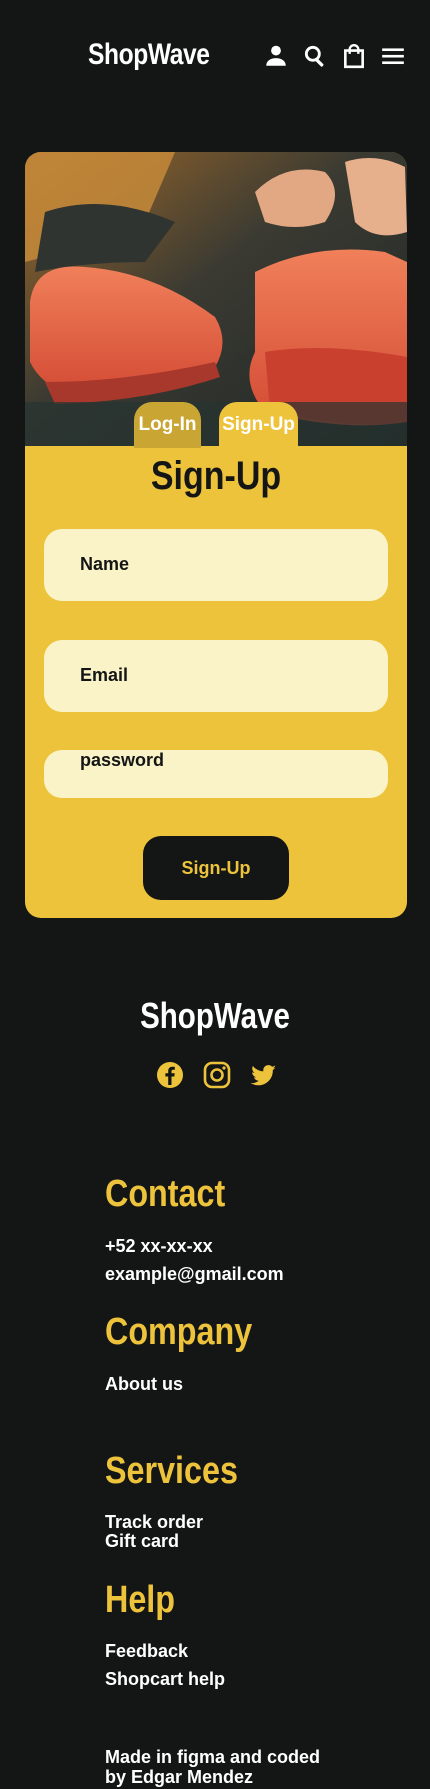  What do you see at coordinates (263, 1075) in the screenshot?
I see `twitter-icon` at bounding box center [263, 1075].